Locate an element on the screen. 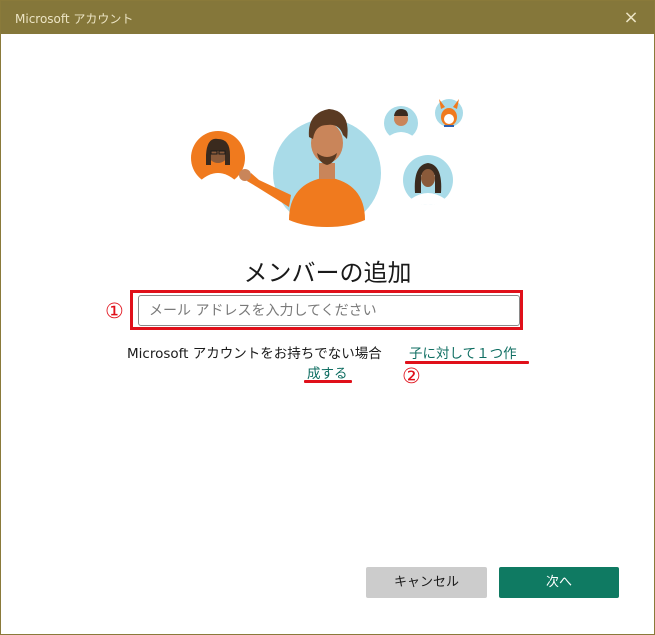  no-account-text: Microsoft アカウントをお持ちでない場合 is located at coordinates (254, 354).